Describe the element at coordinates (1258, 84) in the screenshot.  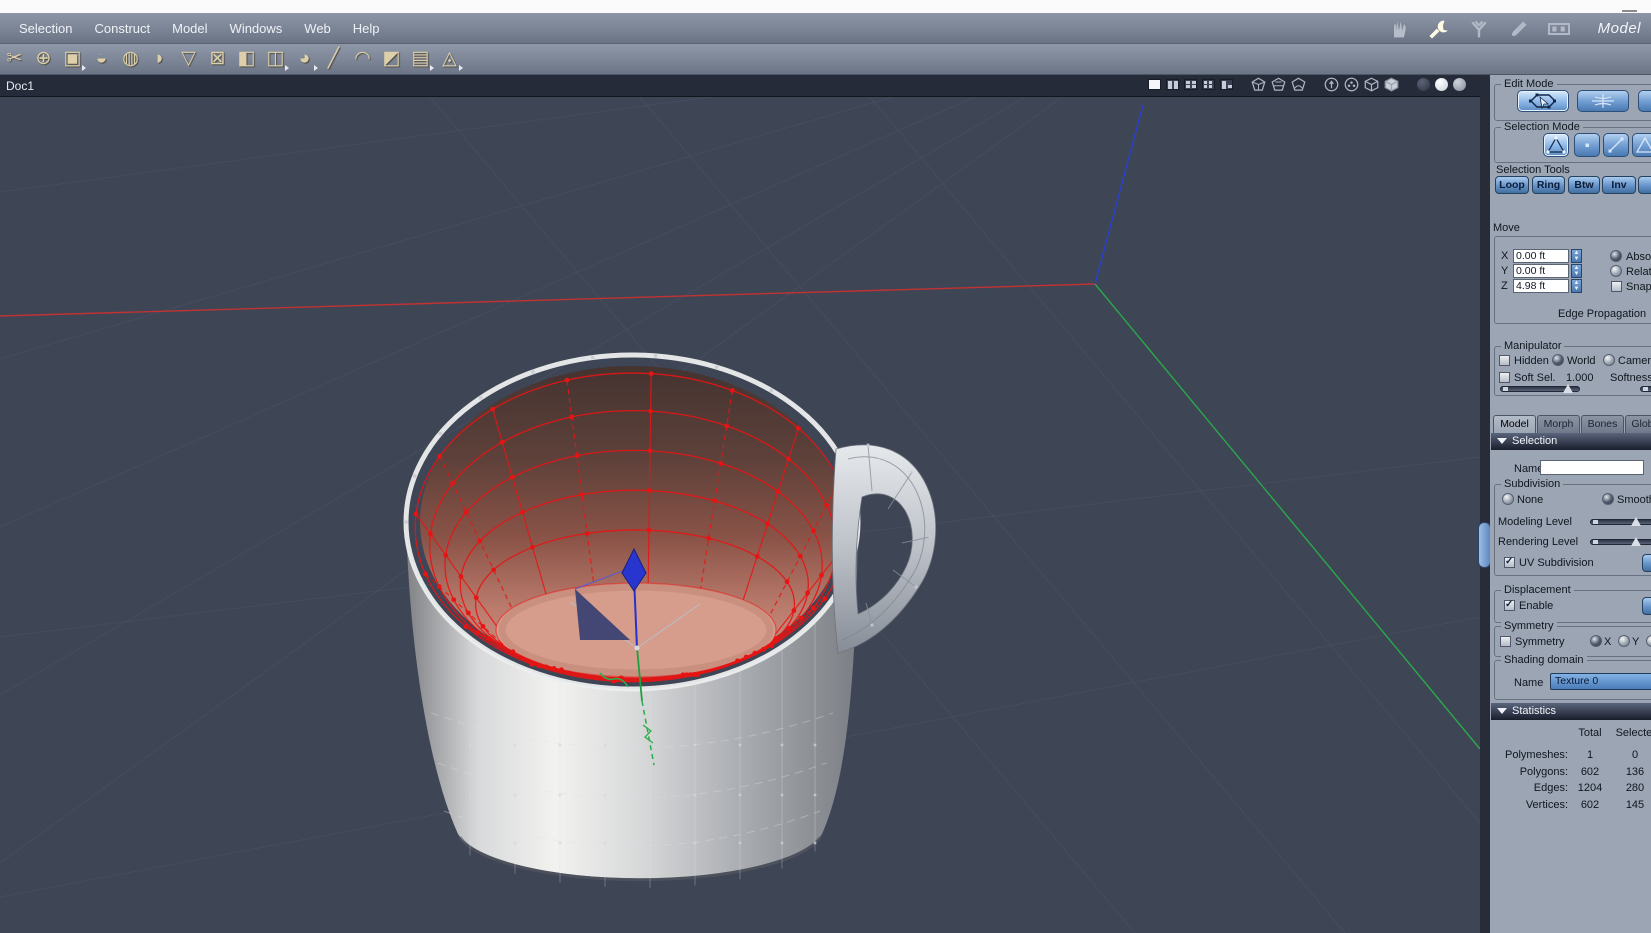
I see `shading-wireframe-icon` at that location.